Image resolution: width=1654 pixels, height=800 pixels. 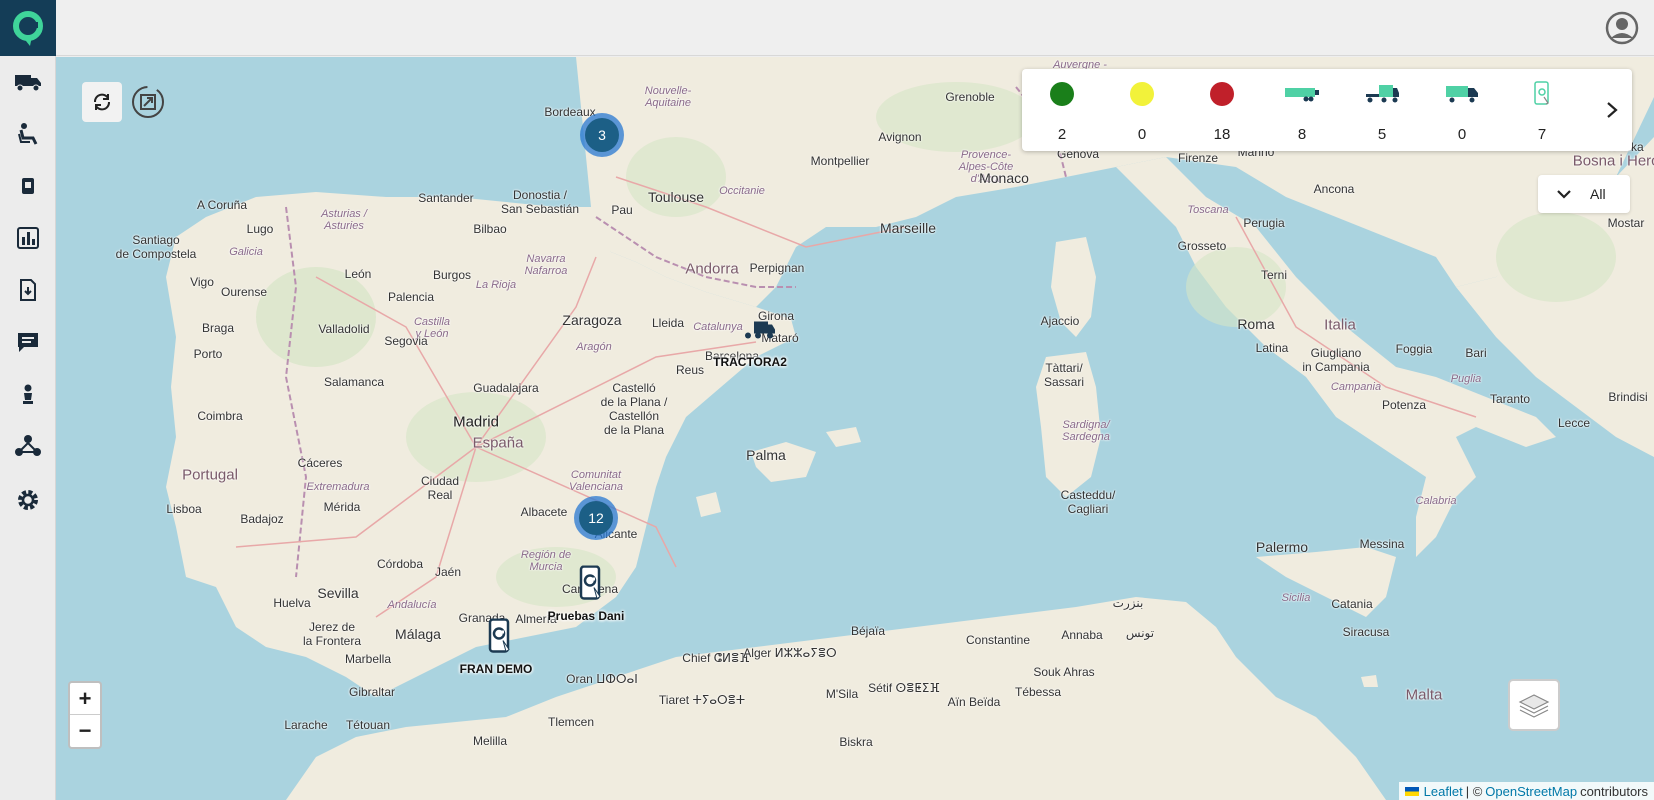 What do you see at coordinates (596, 518) in the screenshot?
I see `vehicle-cluster: 12` at bounding box center [596, 518].